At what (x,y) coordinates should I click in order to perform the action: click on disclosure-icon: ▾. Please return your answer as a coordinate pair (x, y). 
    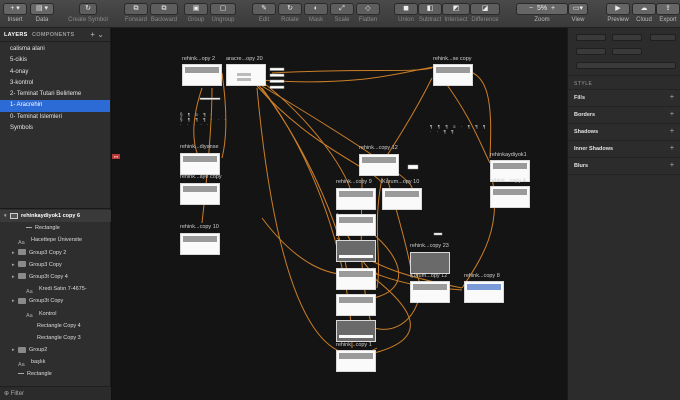
    Looking at the image, I should click on (5, 216).